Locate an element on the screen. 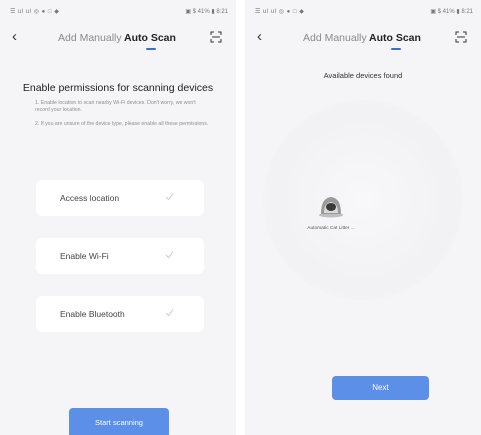 The width and height of the screenshot is (481, 435). start-scanning-button: Start scanning is located at coordinates (119, 421).